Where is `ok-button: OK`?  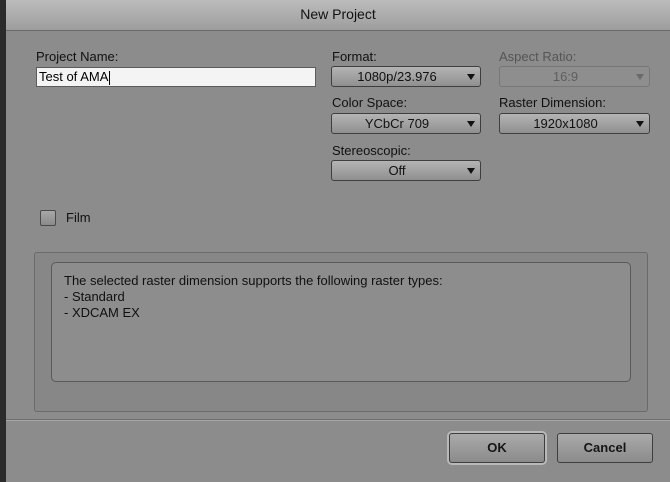 ok-button: OK is located at coordinates (497, 448).